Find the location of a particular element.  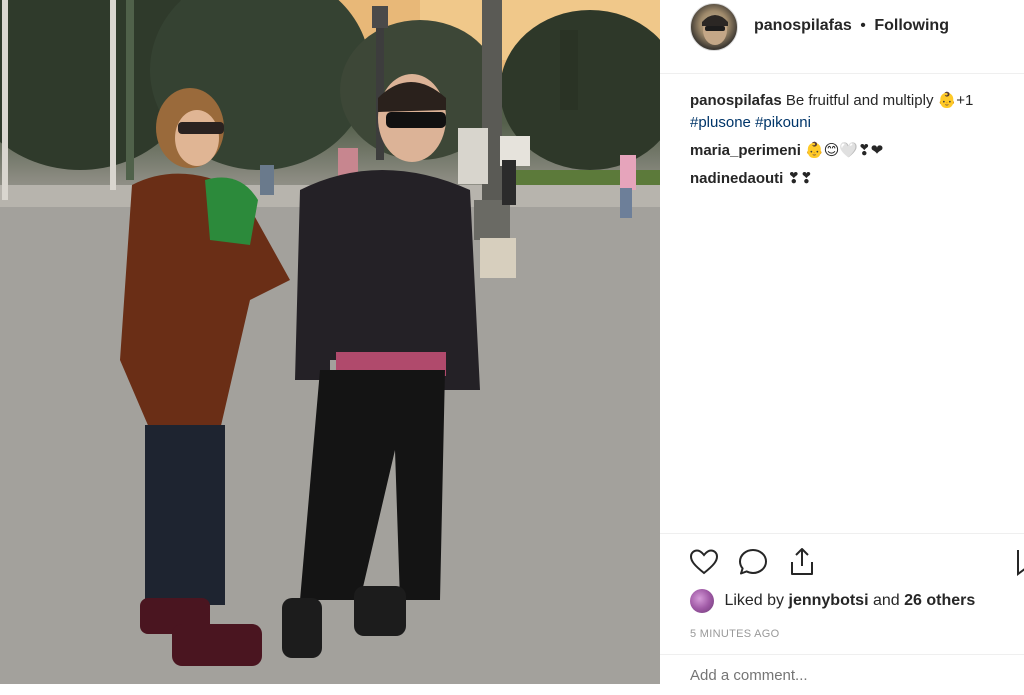

post-header: panospilafas • Following is located at coordinates (842, 37).